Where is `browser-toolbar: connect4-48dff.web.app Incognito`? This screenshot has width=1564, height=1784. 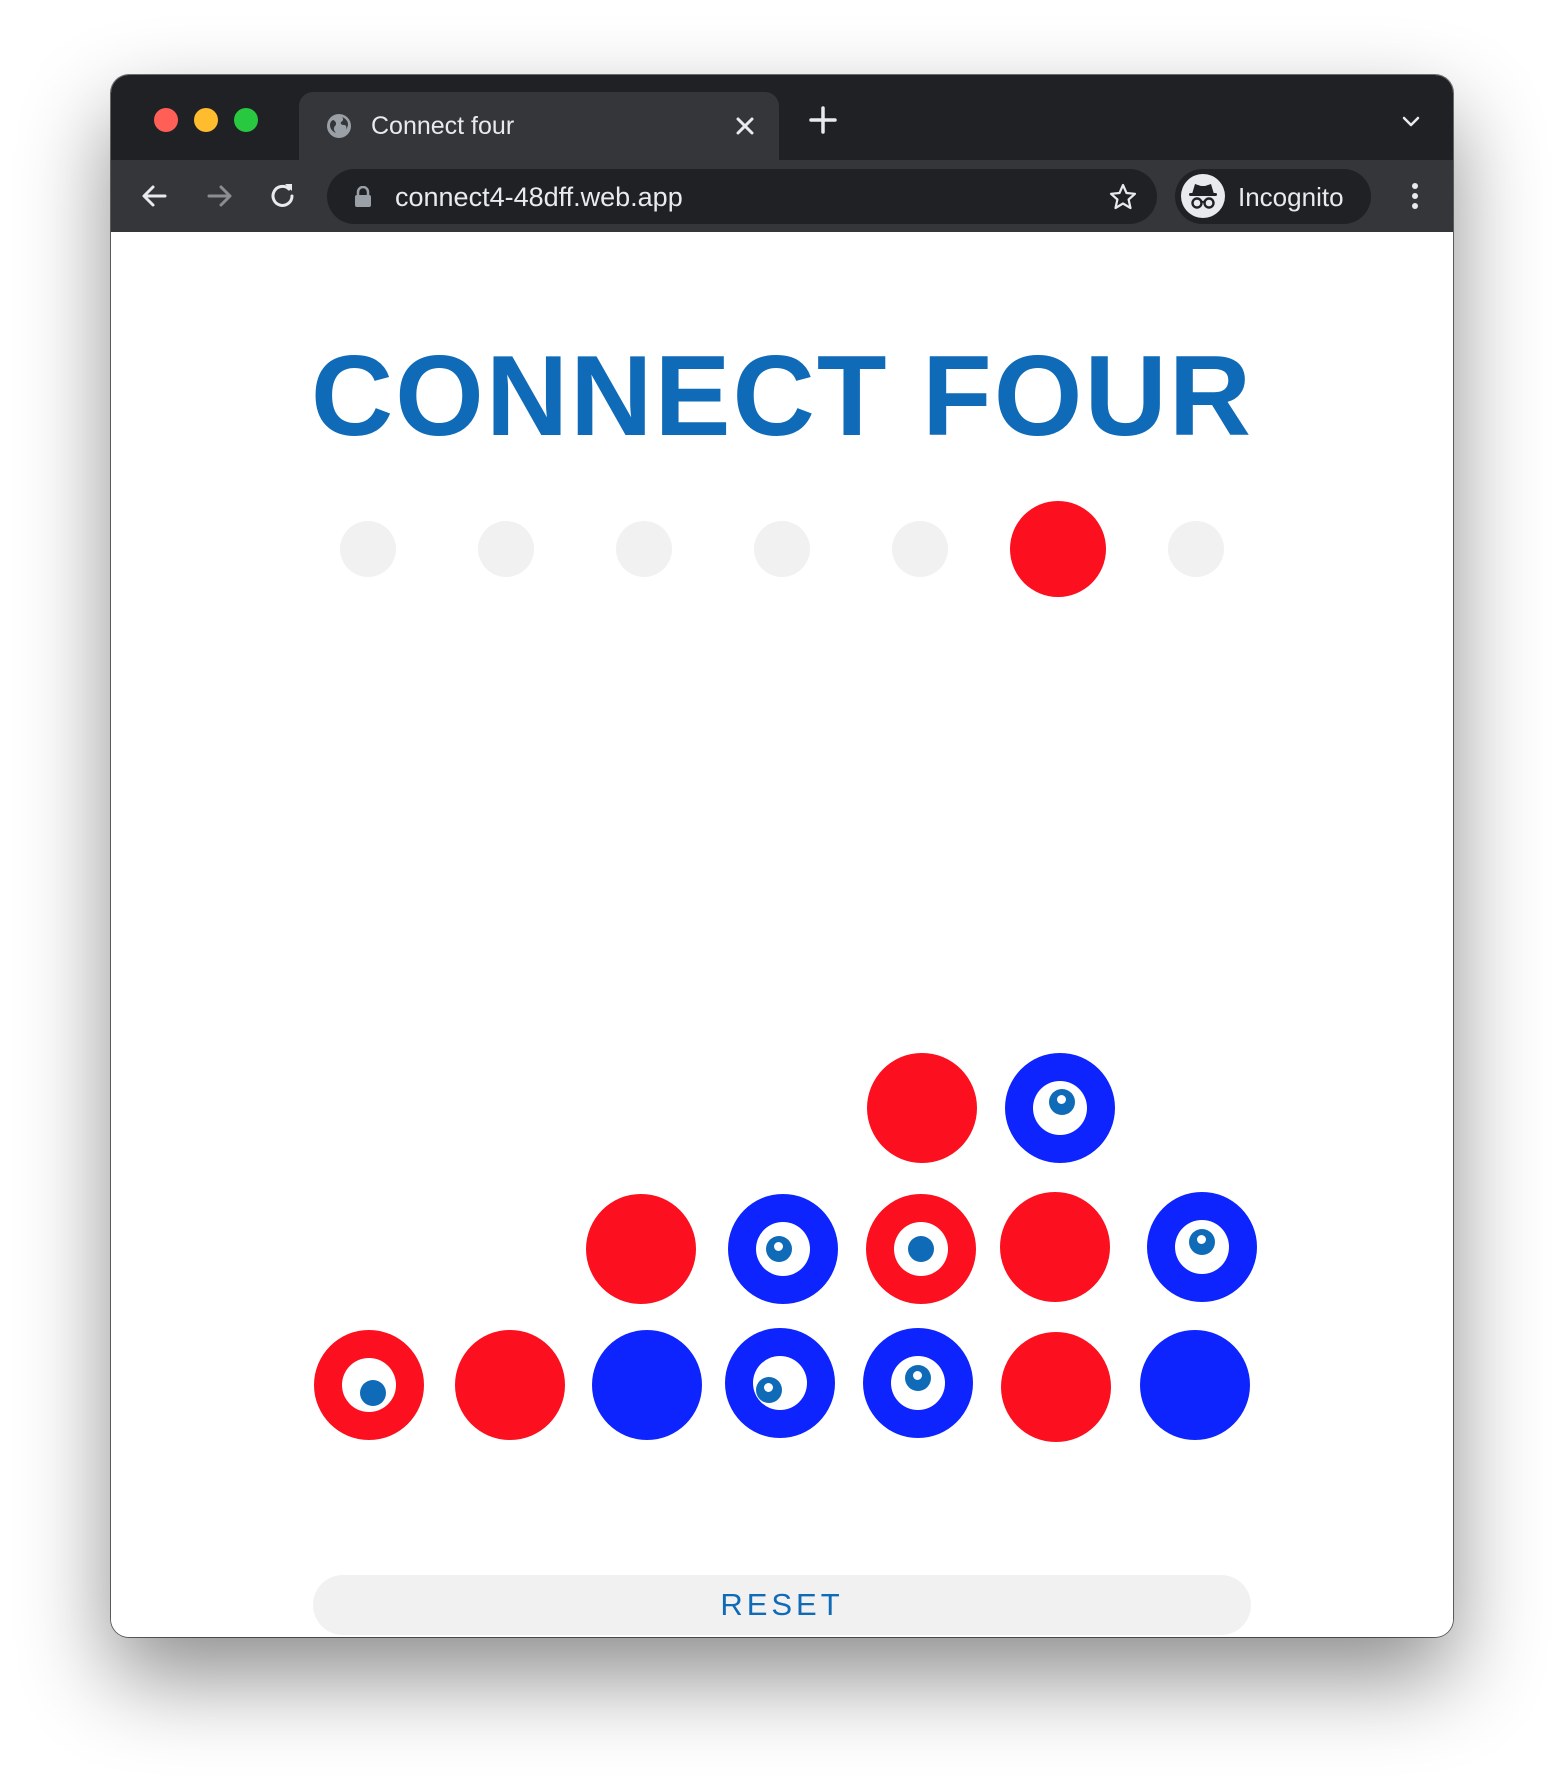
browser-toolbar: connect4-48dff.web.app Incognito is located at coordinates (782, 196).